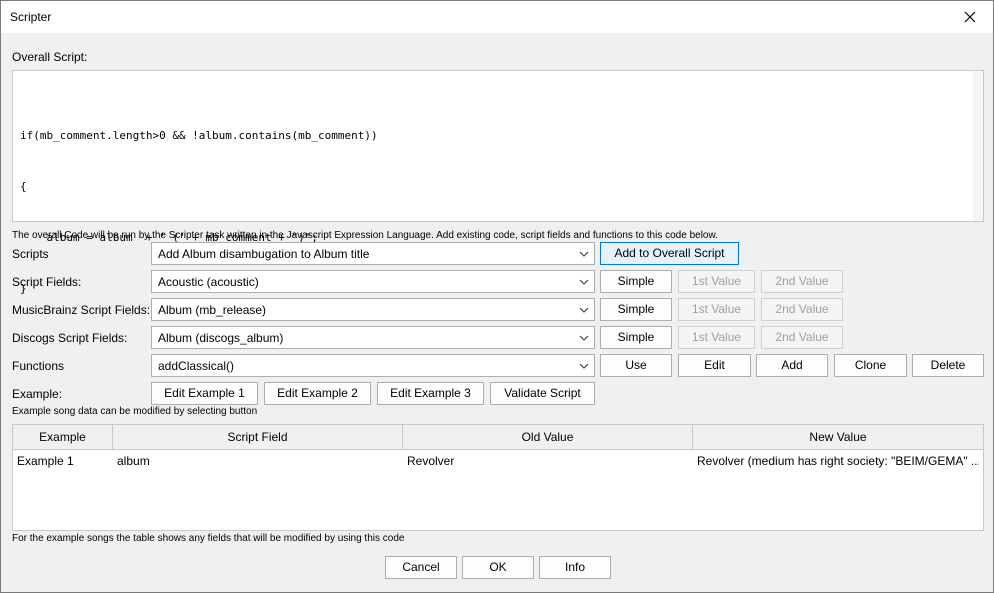  Describe the element at coordinates (636, 281) in the screenshot. I see `script-fields-simple-button: Simple` at that location.